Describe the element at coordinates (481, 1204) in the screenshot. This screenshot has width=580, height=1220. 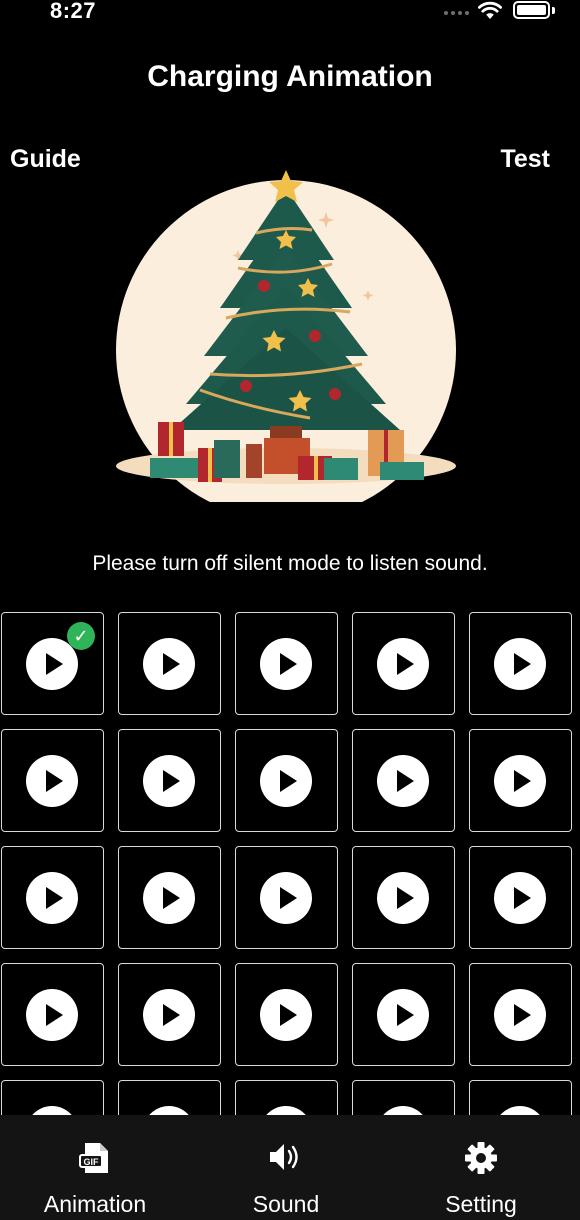
I see `tab-setting-label: Setting` at that location.